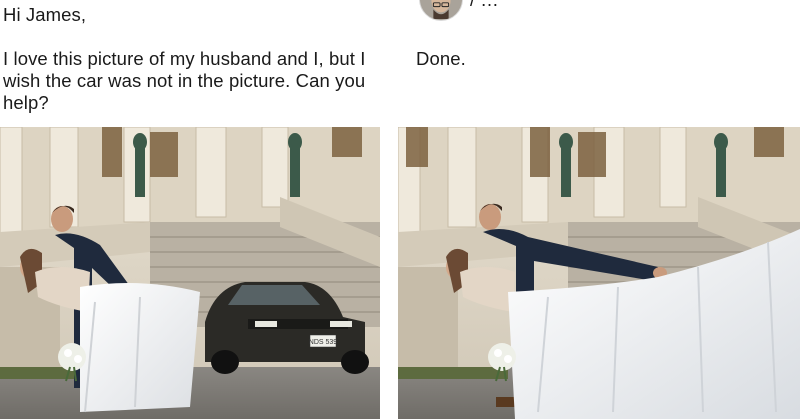 This screenshot has width=800, height=419. I want to click on avatar, so click(441, 10).